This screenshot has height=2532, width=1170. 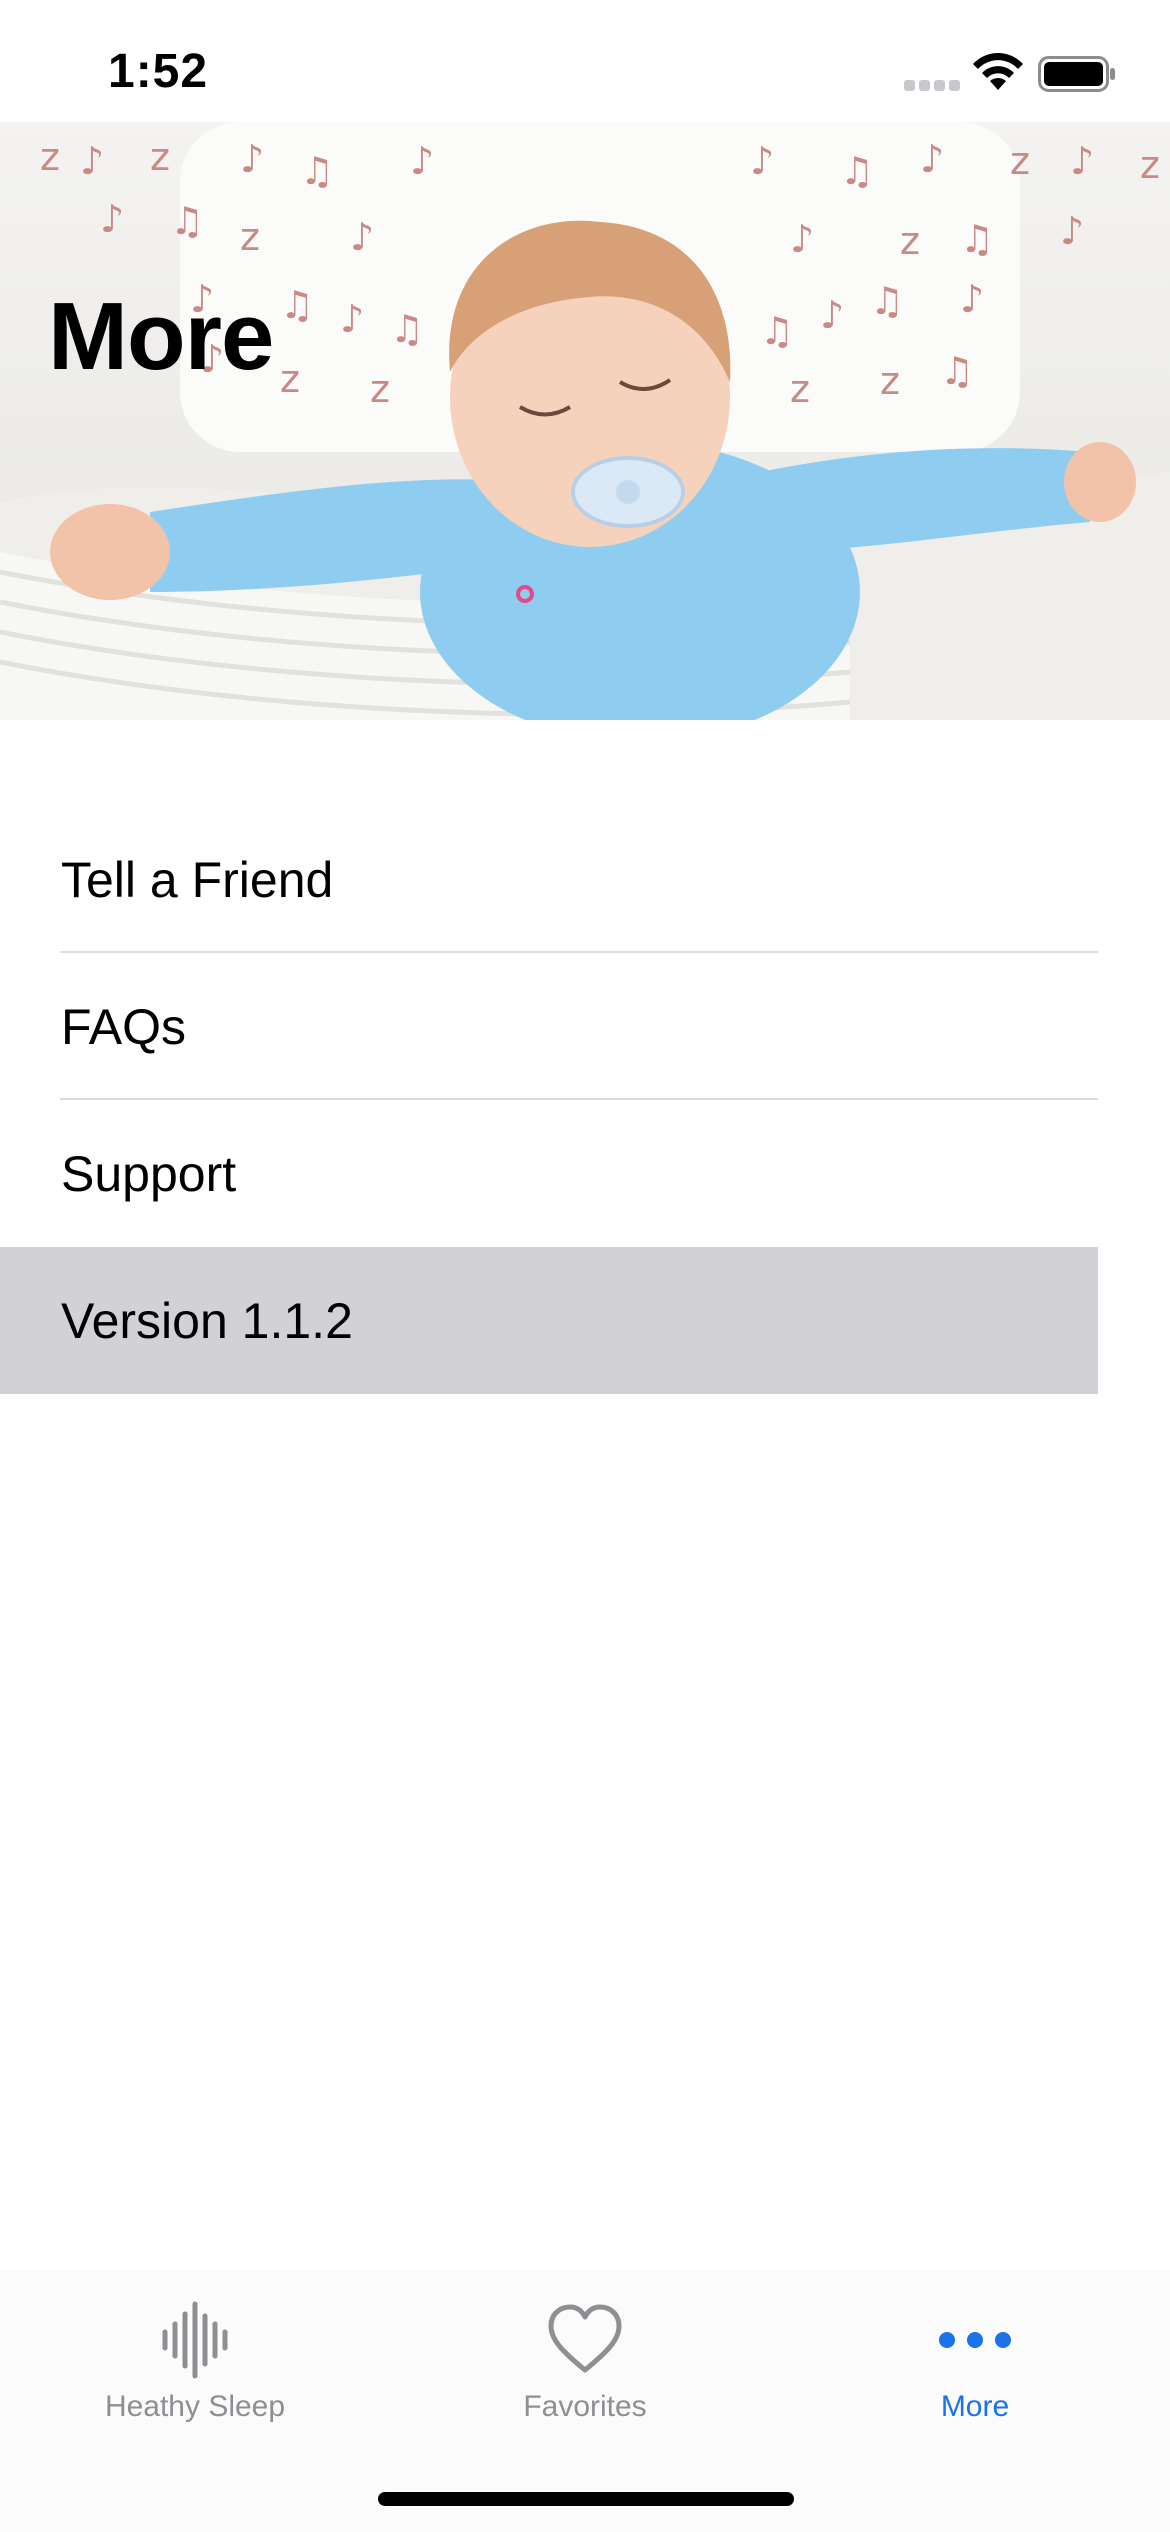 What do you see at coordinates (549, 1320) in the screenshot?
I see `menu-item-version: Version 1.1.2` at bounding box center [549, 1320].